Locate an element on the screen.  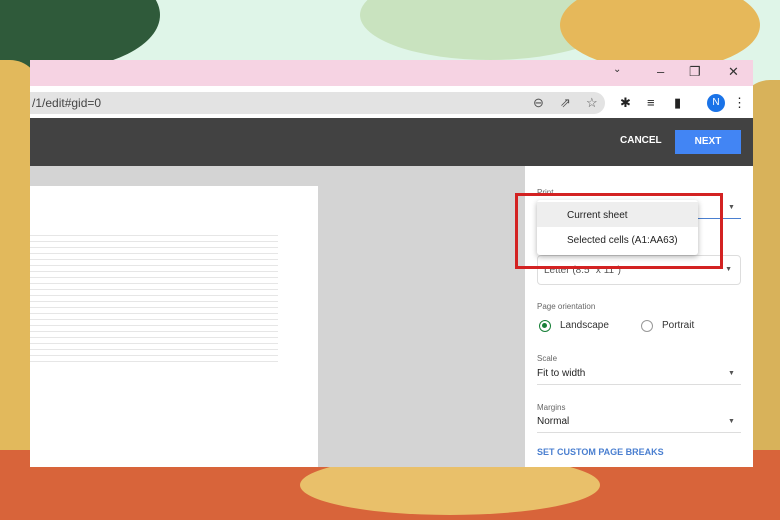
avatar: N is located at coordinates (716, 103).